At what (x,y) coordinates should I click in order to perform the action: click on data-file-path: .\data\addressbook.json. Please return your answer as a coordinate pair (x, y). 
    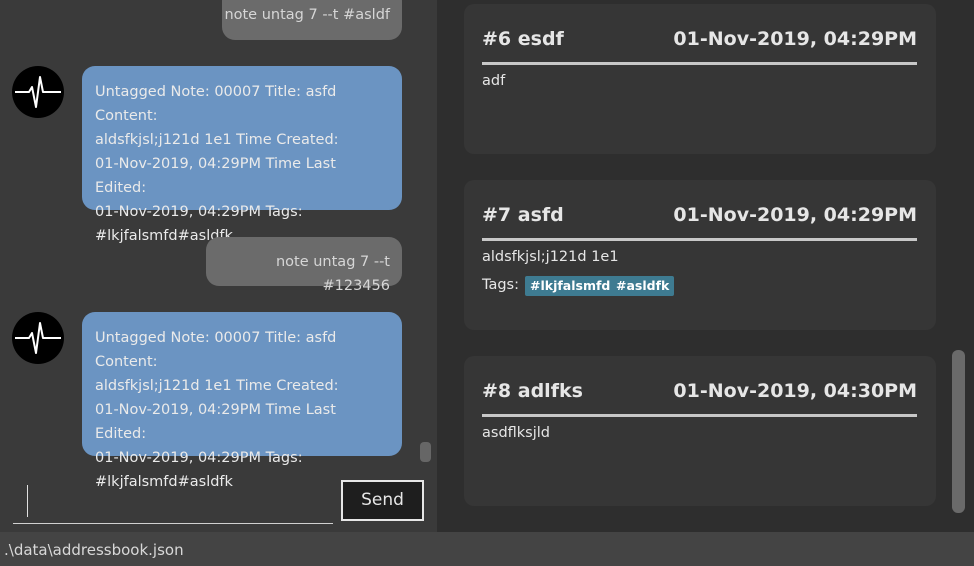
    Looking at the image, I should click on (94, 550).